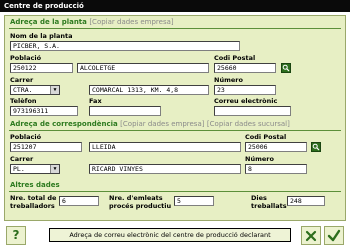 This screenshot has width=350, height=250. What do you see at coordinates (136, 198) in the screenshot?
I see `process-employees-label-1: Nre. d'emleats` at bounding box center [136, 198].